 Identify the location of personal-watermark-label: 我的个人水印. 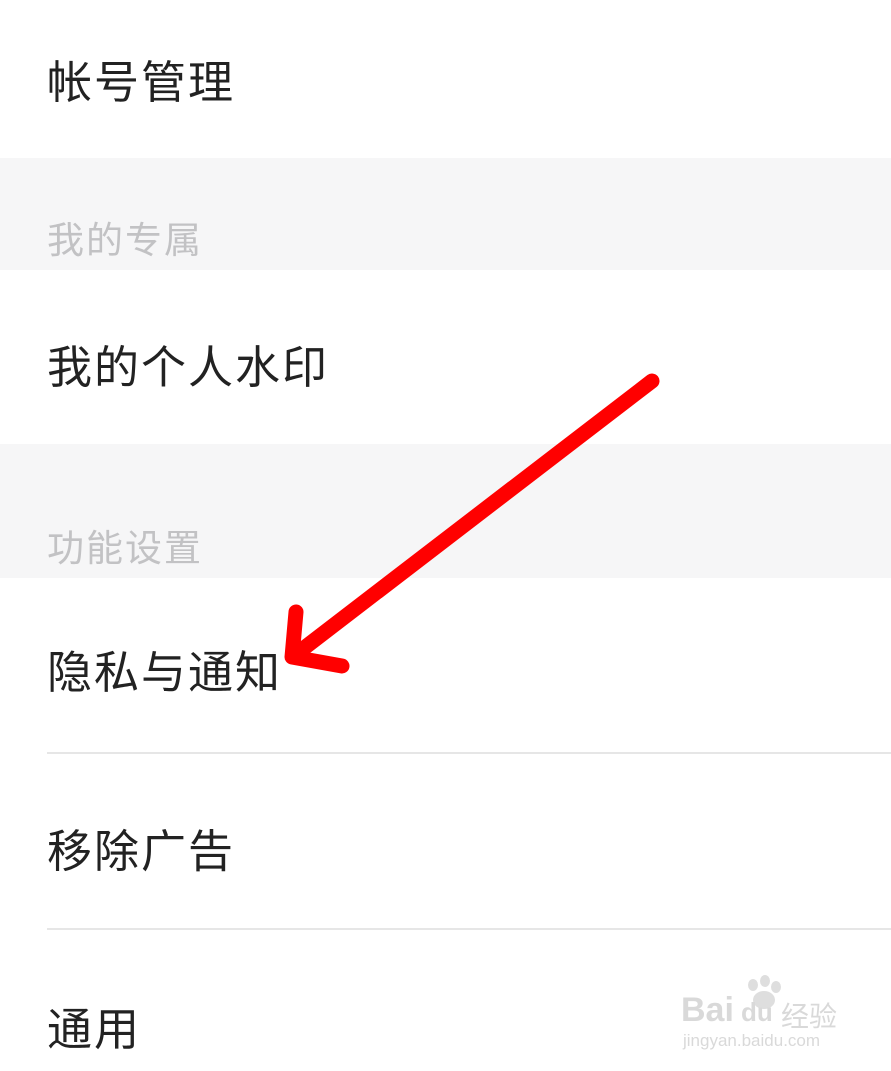
(188, 367).